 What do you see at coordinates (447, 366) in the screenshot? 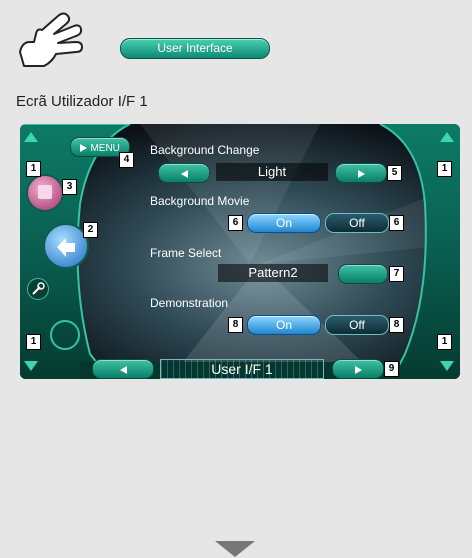
I see `arrow-down-icon-right` at bounding box center [447, 366].